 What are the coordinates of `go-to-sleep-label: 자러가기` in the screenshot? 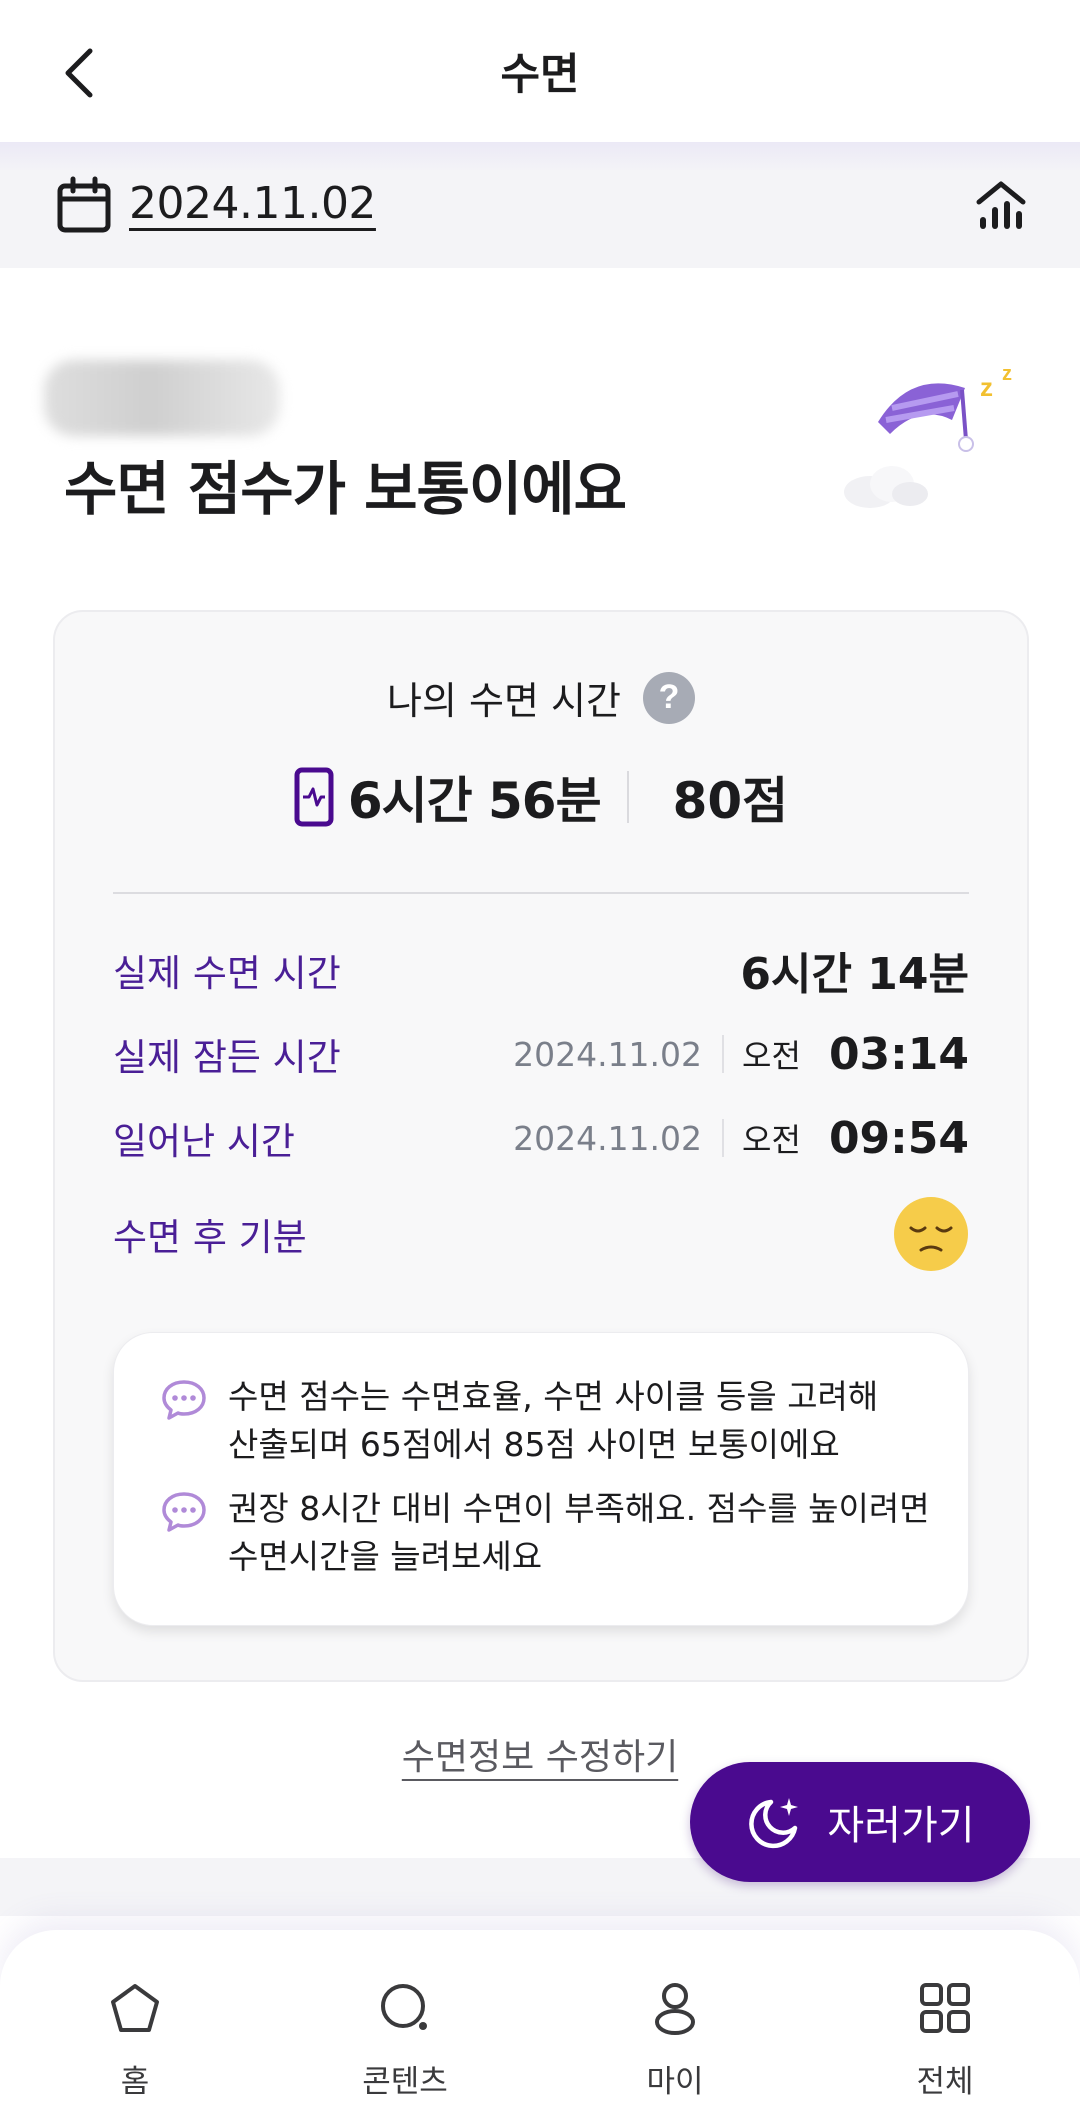 It's located at (901, 1826).